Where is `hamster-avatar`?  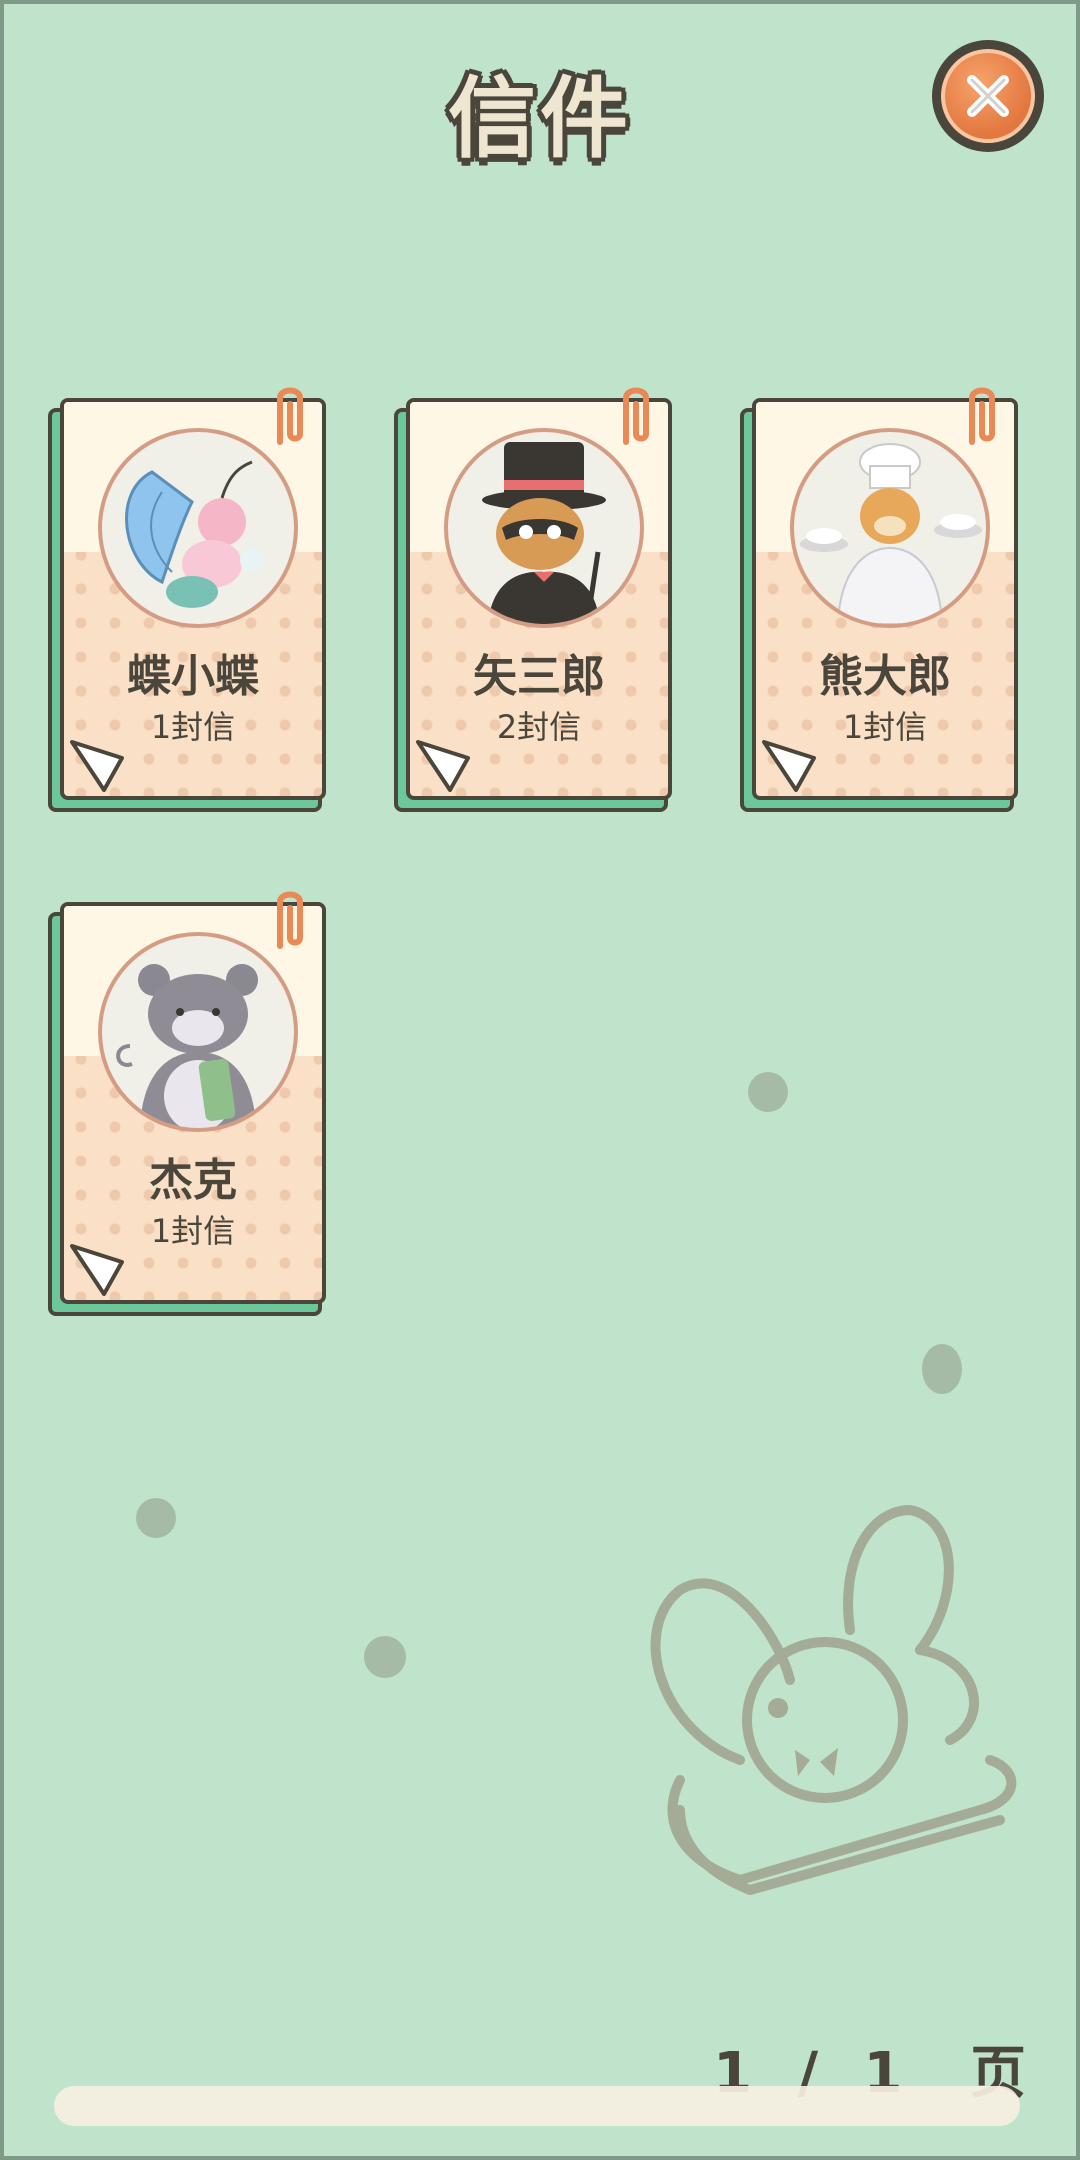 hamster-avatar is located at coordinates (198, 1032).